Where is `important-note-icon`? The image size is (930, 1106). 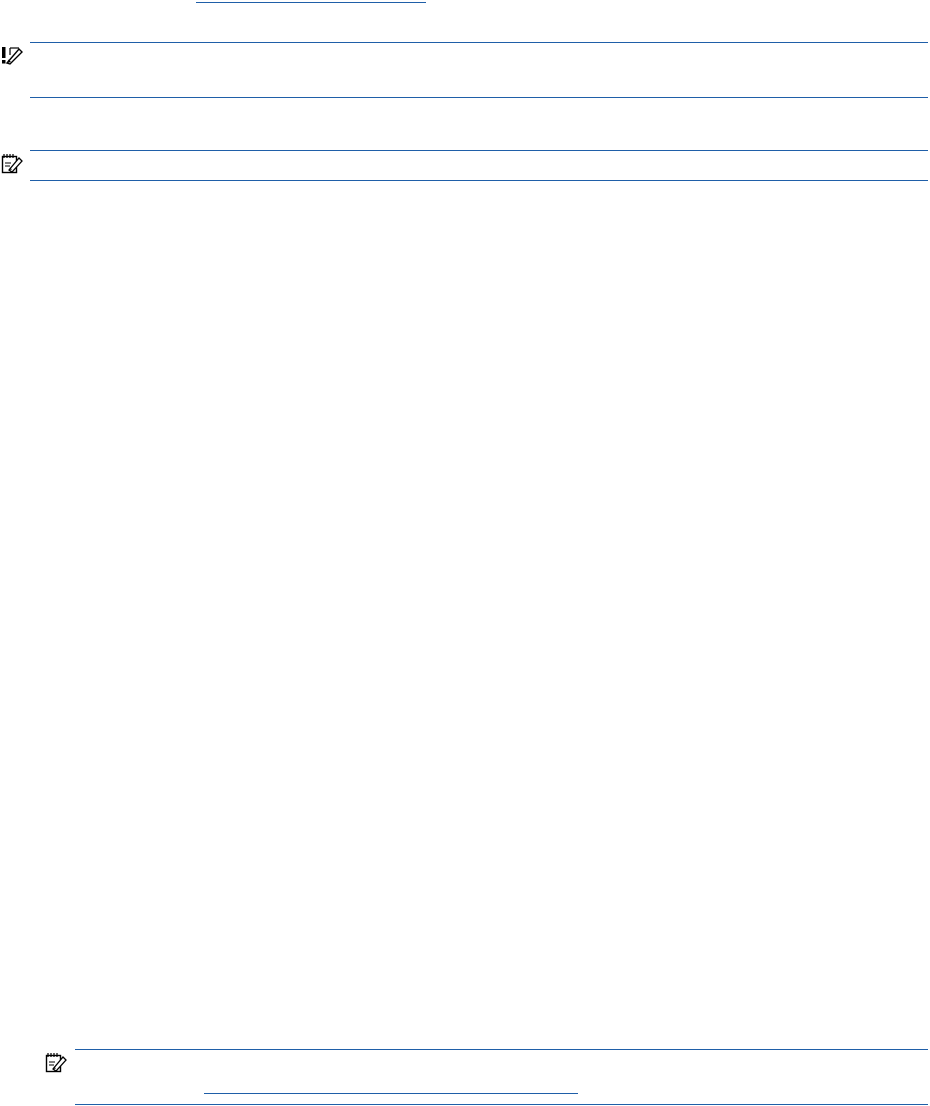 important-note-icon is located at coordinates (12, 55).